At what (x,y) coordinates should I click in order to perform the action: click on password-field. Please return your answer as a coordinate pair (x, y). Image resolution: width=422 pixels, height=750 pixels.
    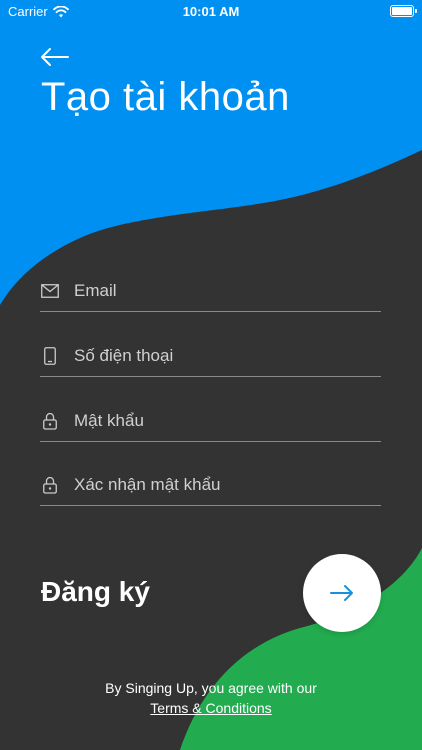
    Looking at the image, I should click on (210, 422).